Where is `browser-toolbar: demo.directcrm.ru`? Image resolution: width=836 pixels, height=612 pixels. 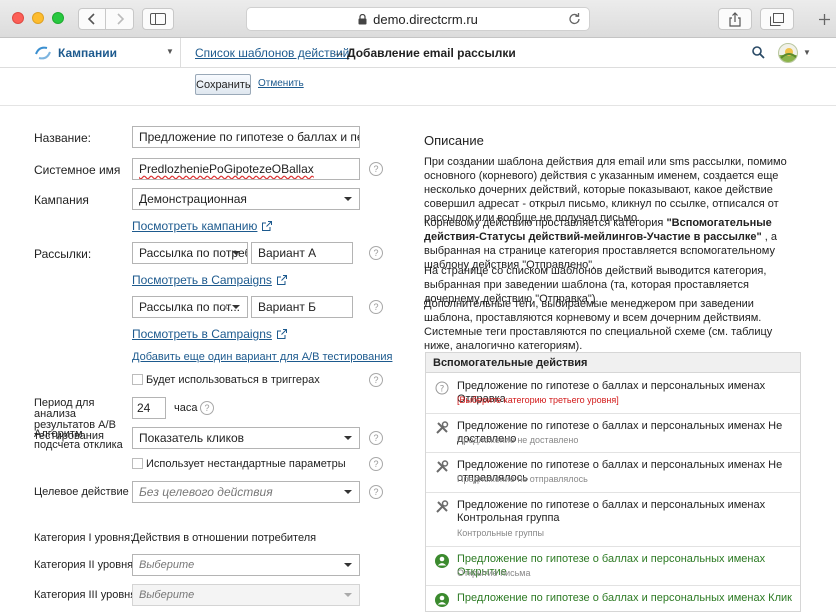
browser-toolbar: demo.directcrm.ru is located at coordinates (418, 19).